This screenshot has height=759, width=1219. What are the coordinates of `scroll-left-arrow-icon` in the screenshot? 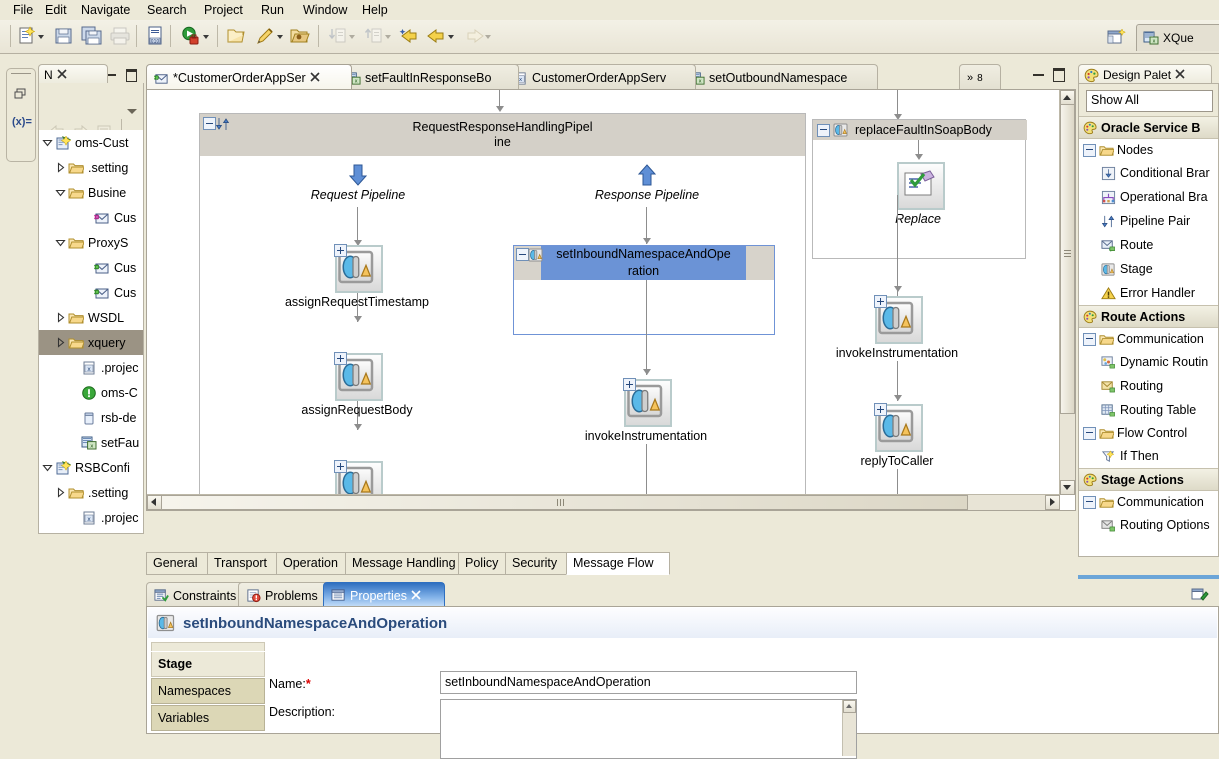 It's located at (154, 502).